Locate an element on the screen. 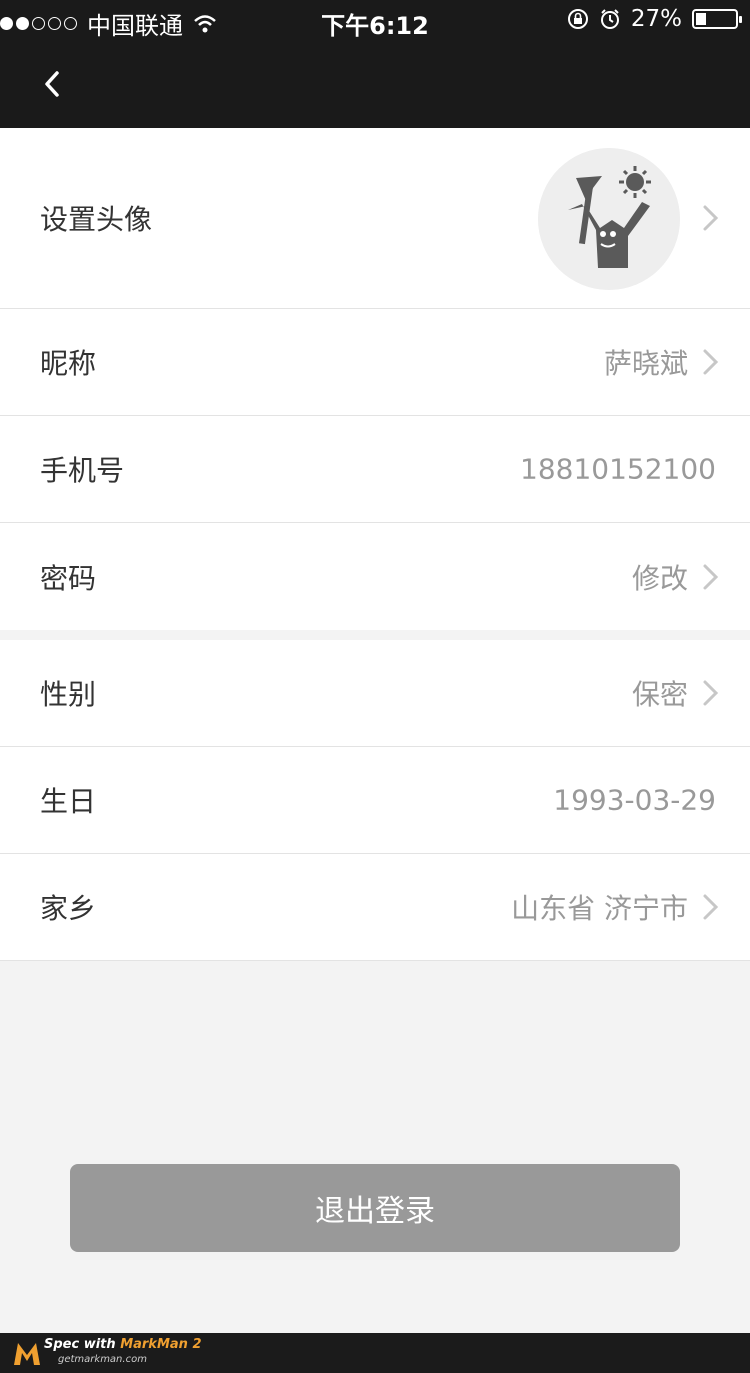 Image resolution: width=750 pixels, height=1373 pixels. avatar-label: 设置头像 is located at coordinates (96, 219).